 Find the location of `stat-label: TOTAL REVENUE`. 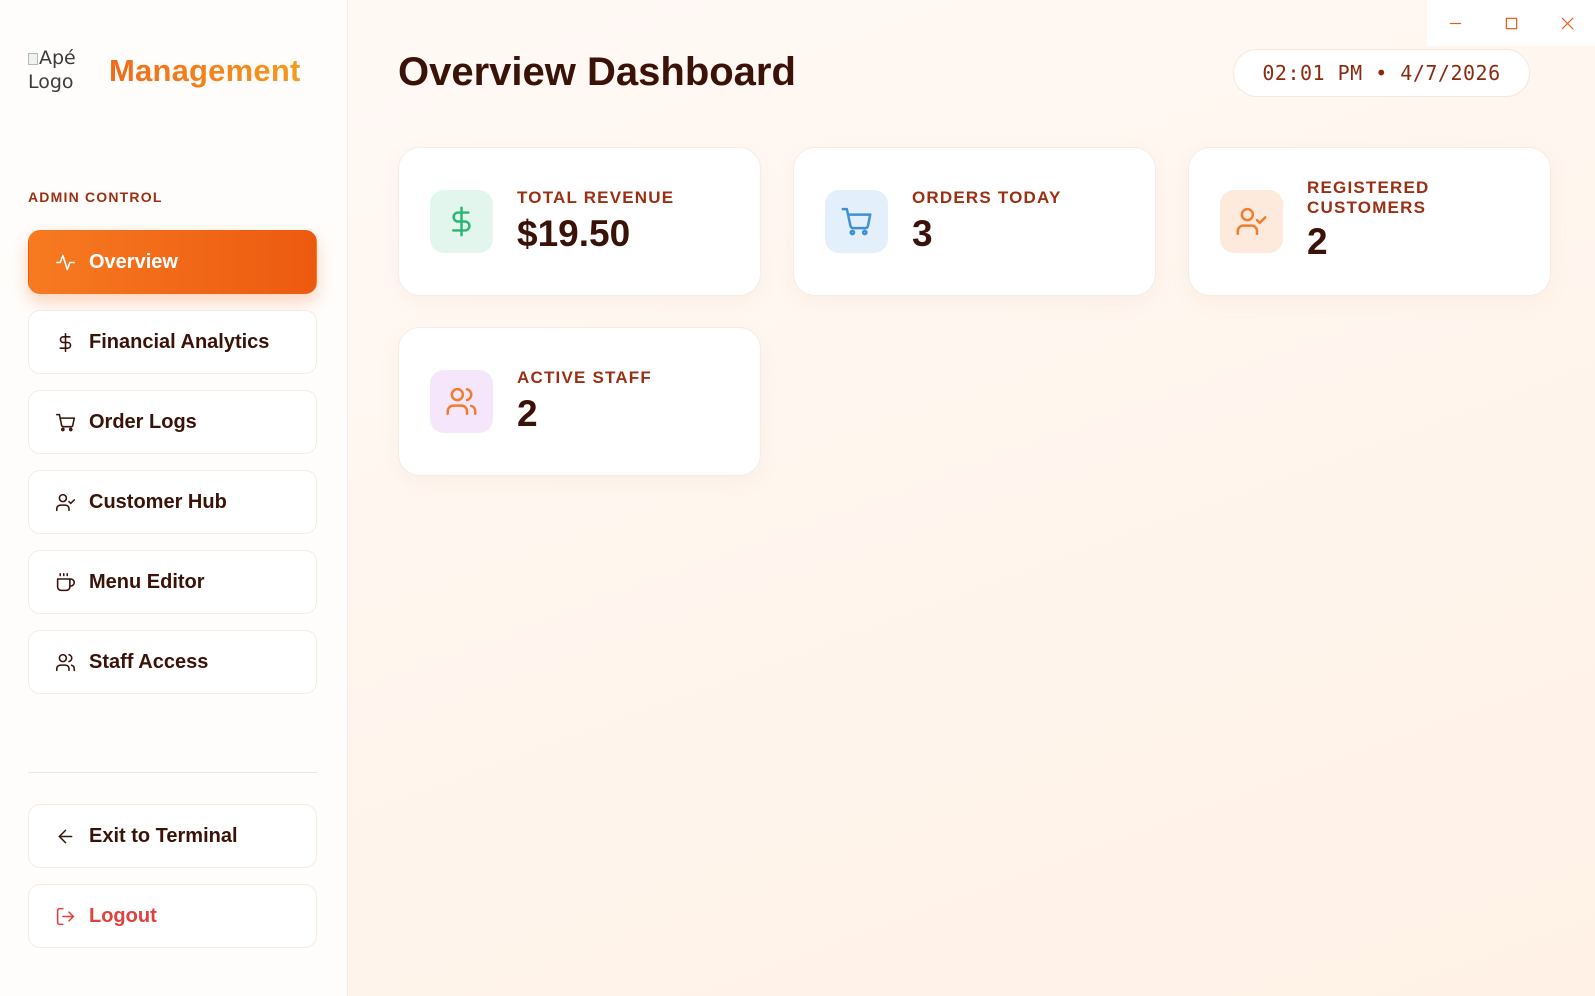

stat-label: TOTAL REVENUE is located at coordinates (596, 197).